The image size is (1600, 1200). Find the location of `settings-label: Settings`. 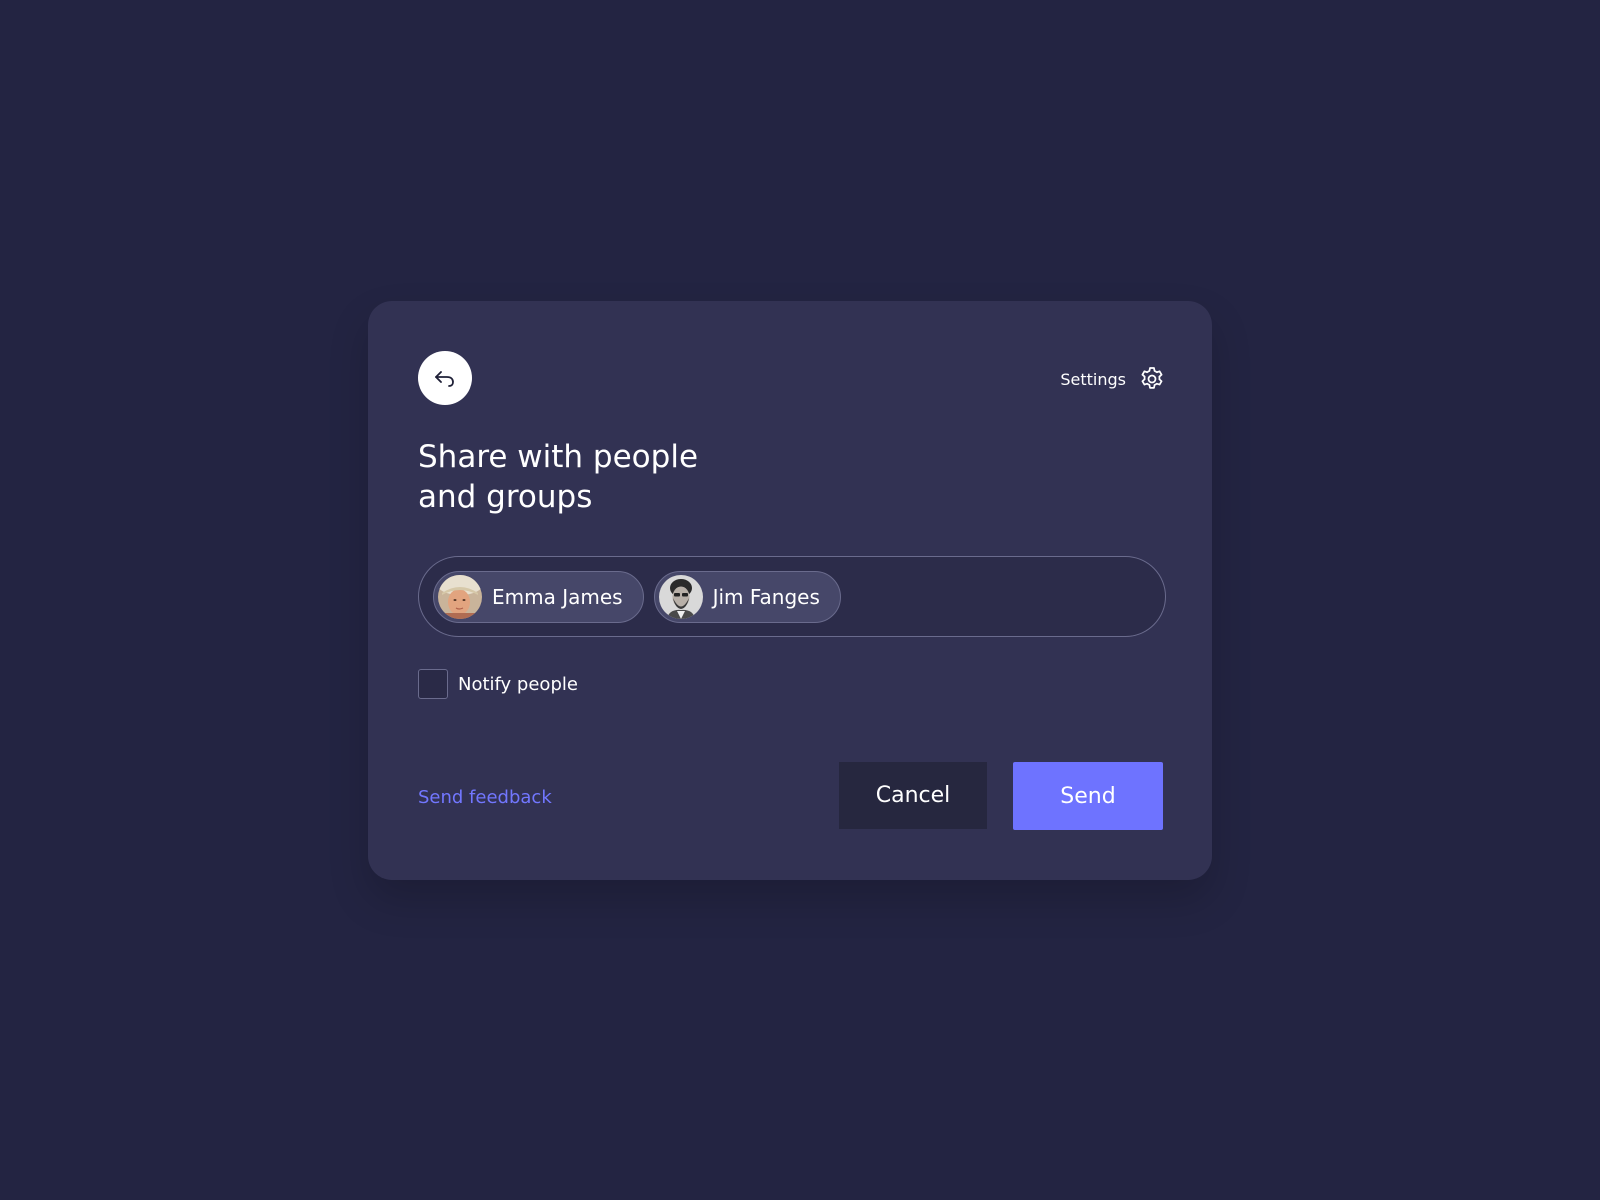

settings-label: Settings is located at coordinates (1093, 379).